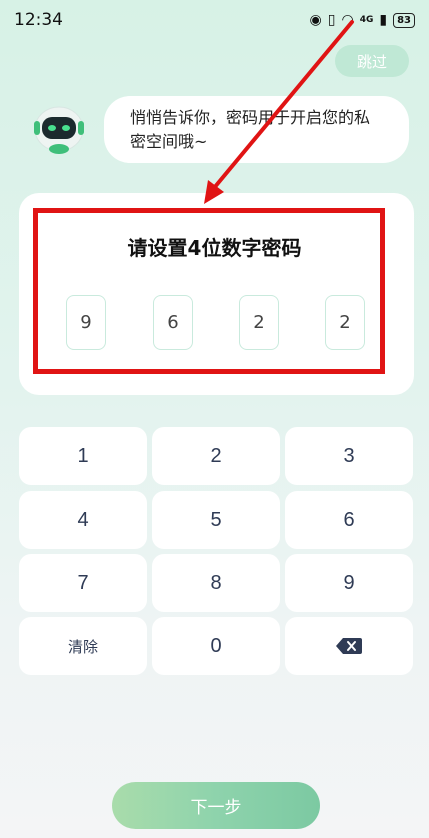  I want to click on signal-icon: ▮, so click(383, 20).